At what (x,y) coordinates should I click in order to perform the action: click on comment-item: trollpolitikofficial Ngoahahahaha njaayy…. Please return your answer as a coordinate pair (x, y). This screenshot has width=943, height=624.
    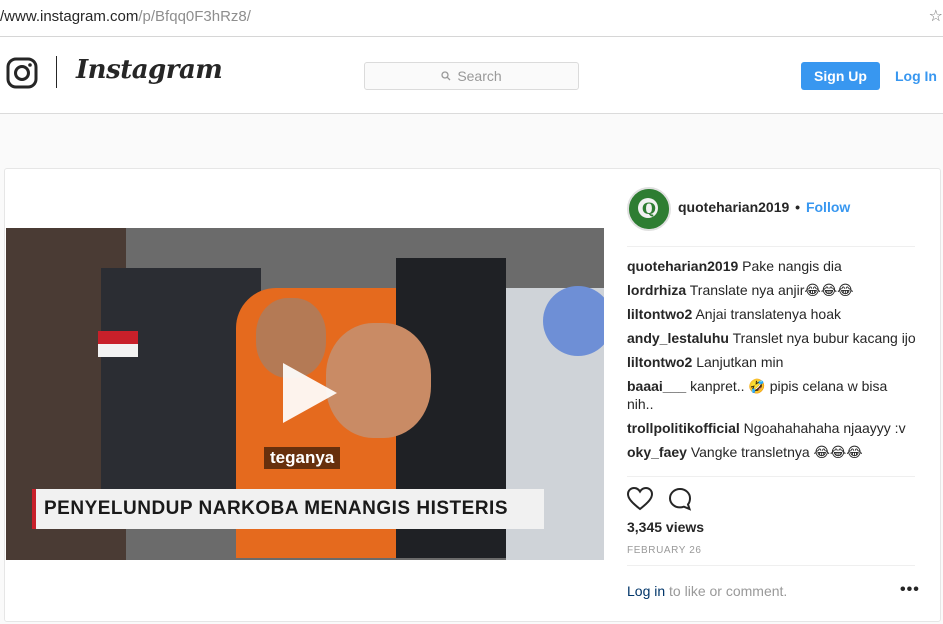
    Looking at the image, I should click on (772, 428).